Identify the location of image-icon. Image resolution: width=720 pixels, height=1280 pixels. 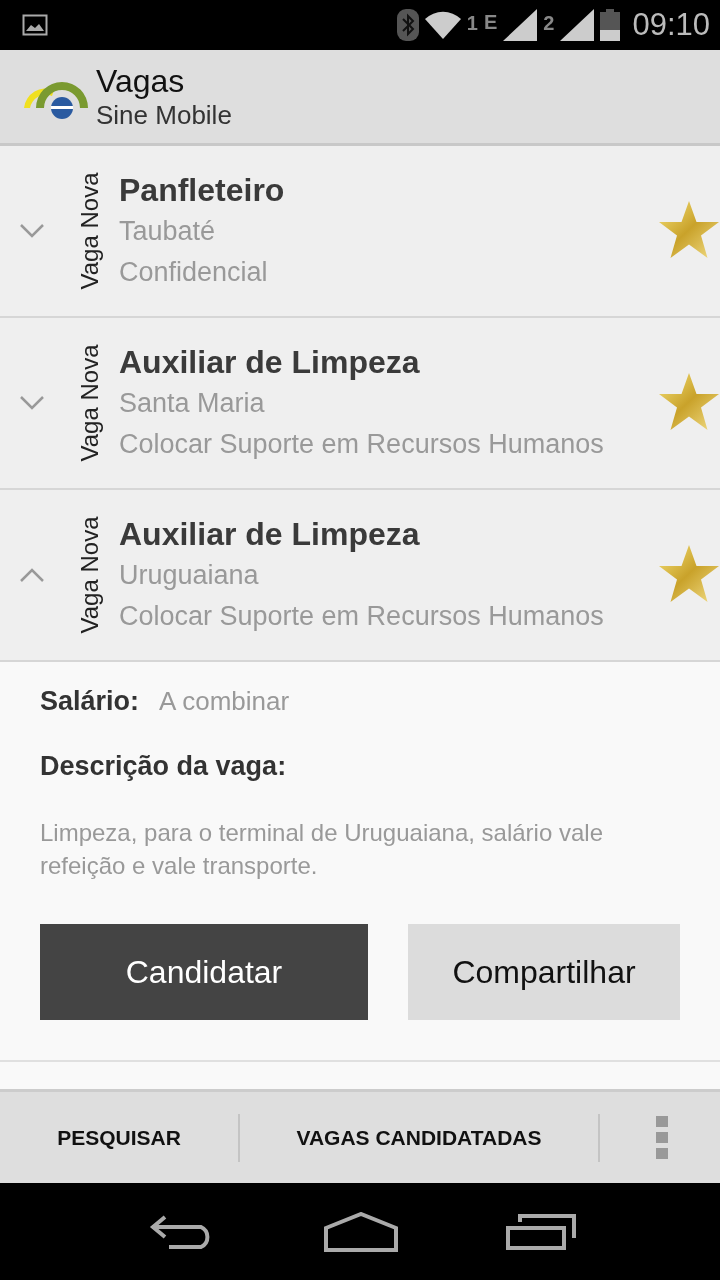
(35, 25).